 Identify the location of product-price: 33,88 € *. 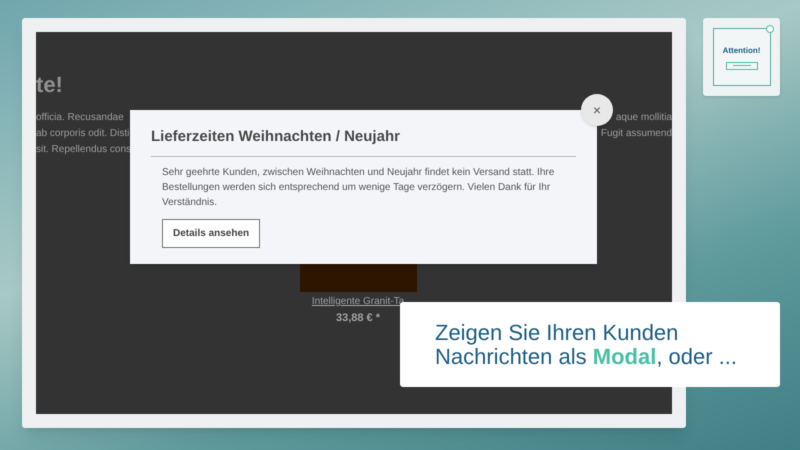
(358, 318).